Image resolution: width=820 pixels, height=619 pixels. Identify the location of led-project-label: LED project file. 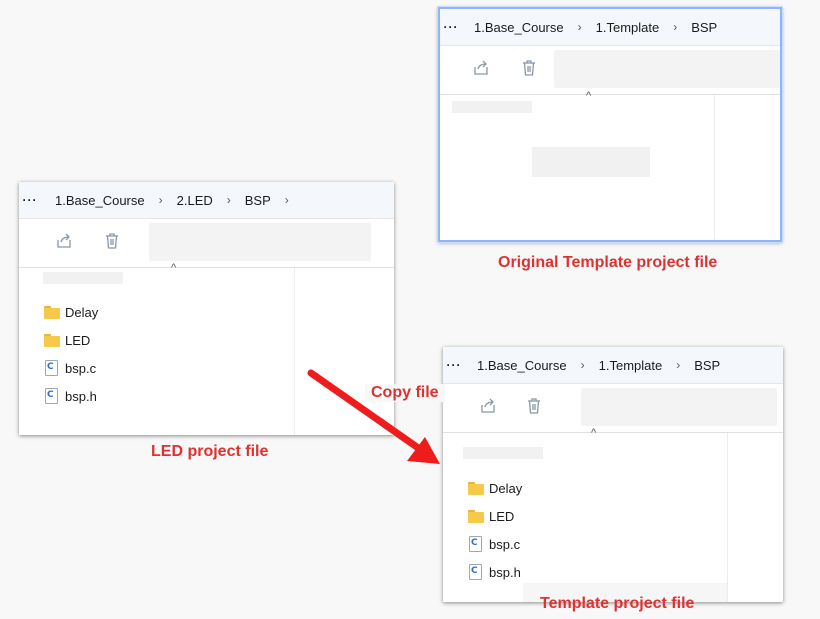
(210, 451).